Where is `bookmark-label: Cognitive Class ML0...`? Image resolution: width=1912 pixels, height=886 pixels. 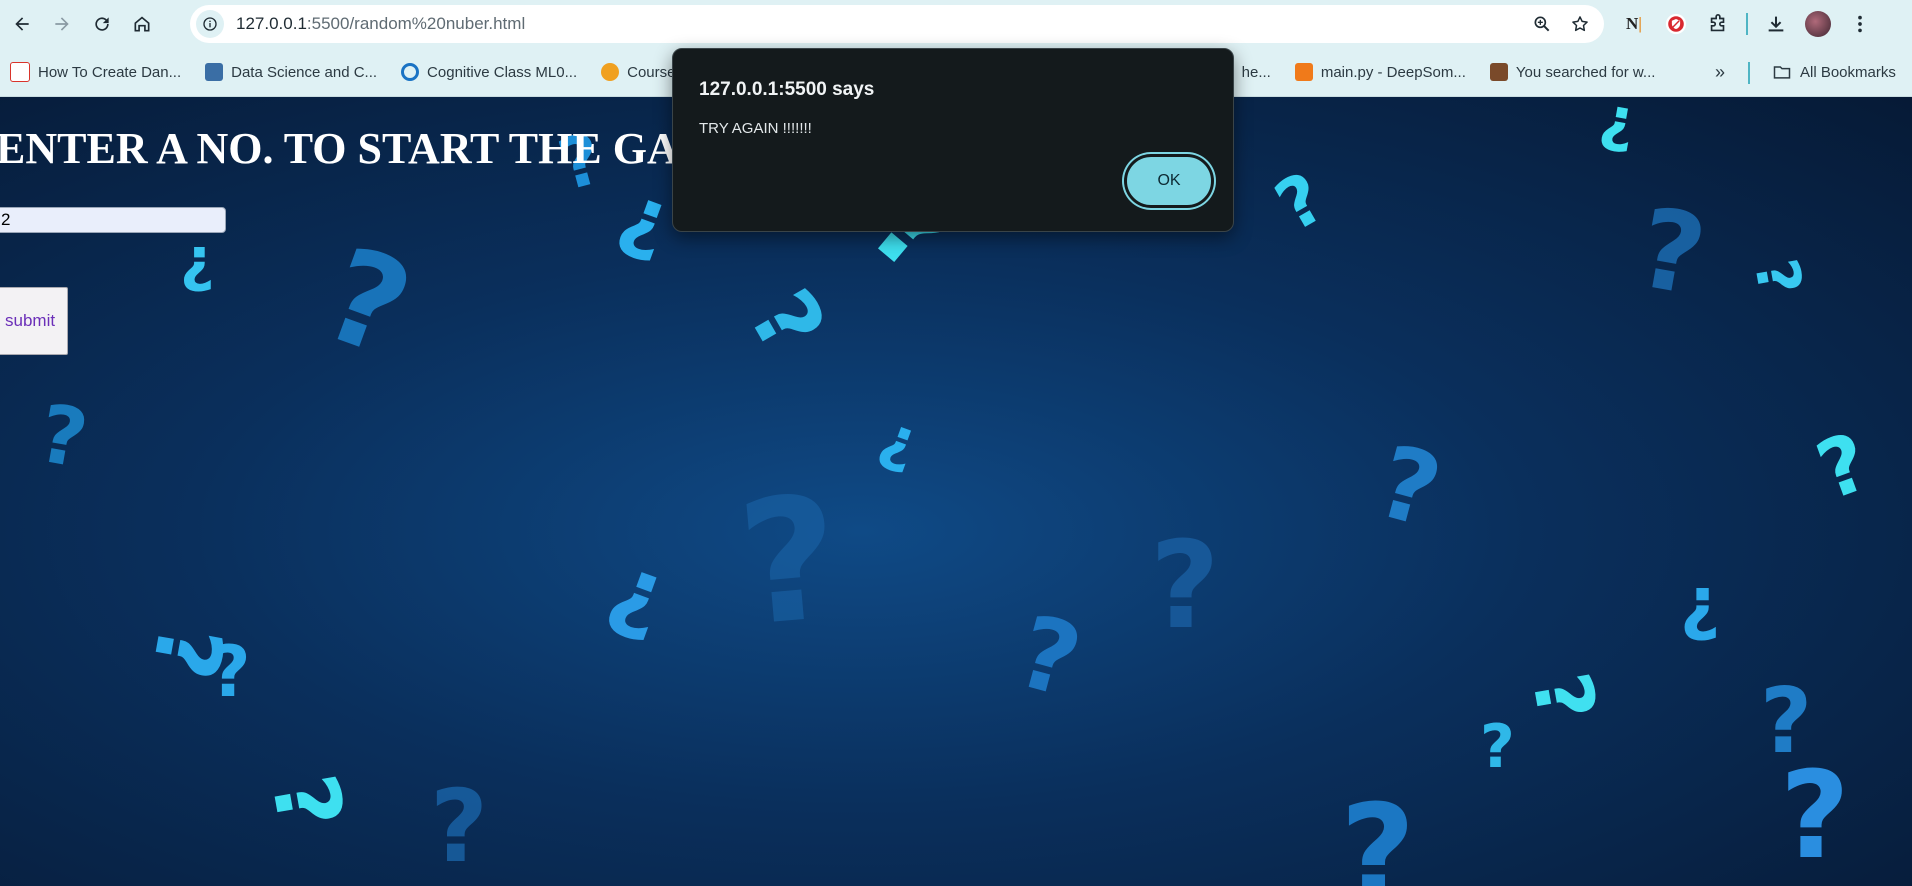
bookmark-label: Cognitive Class ML0... is located at coordinates (502, 72).